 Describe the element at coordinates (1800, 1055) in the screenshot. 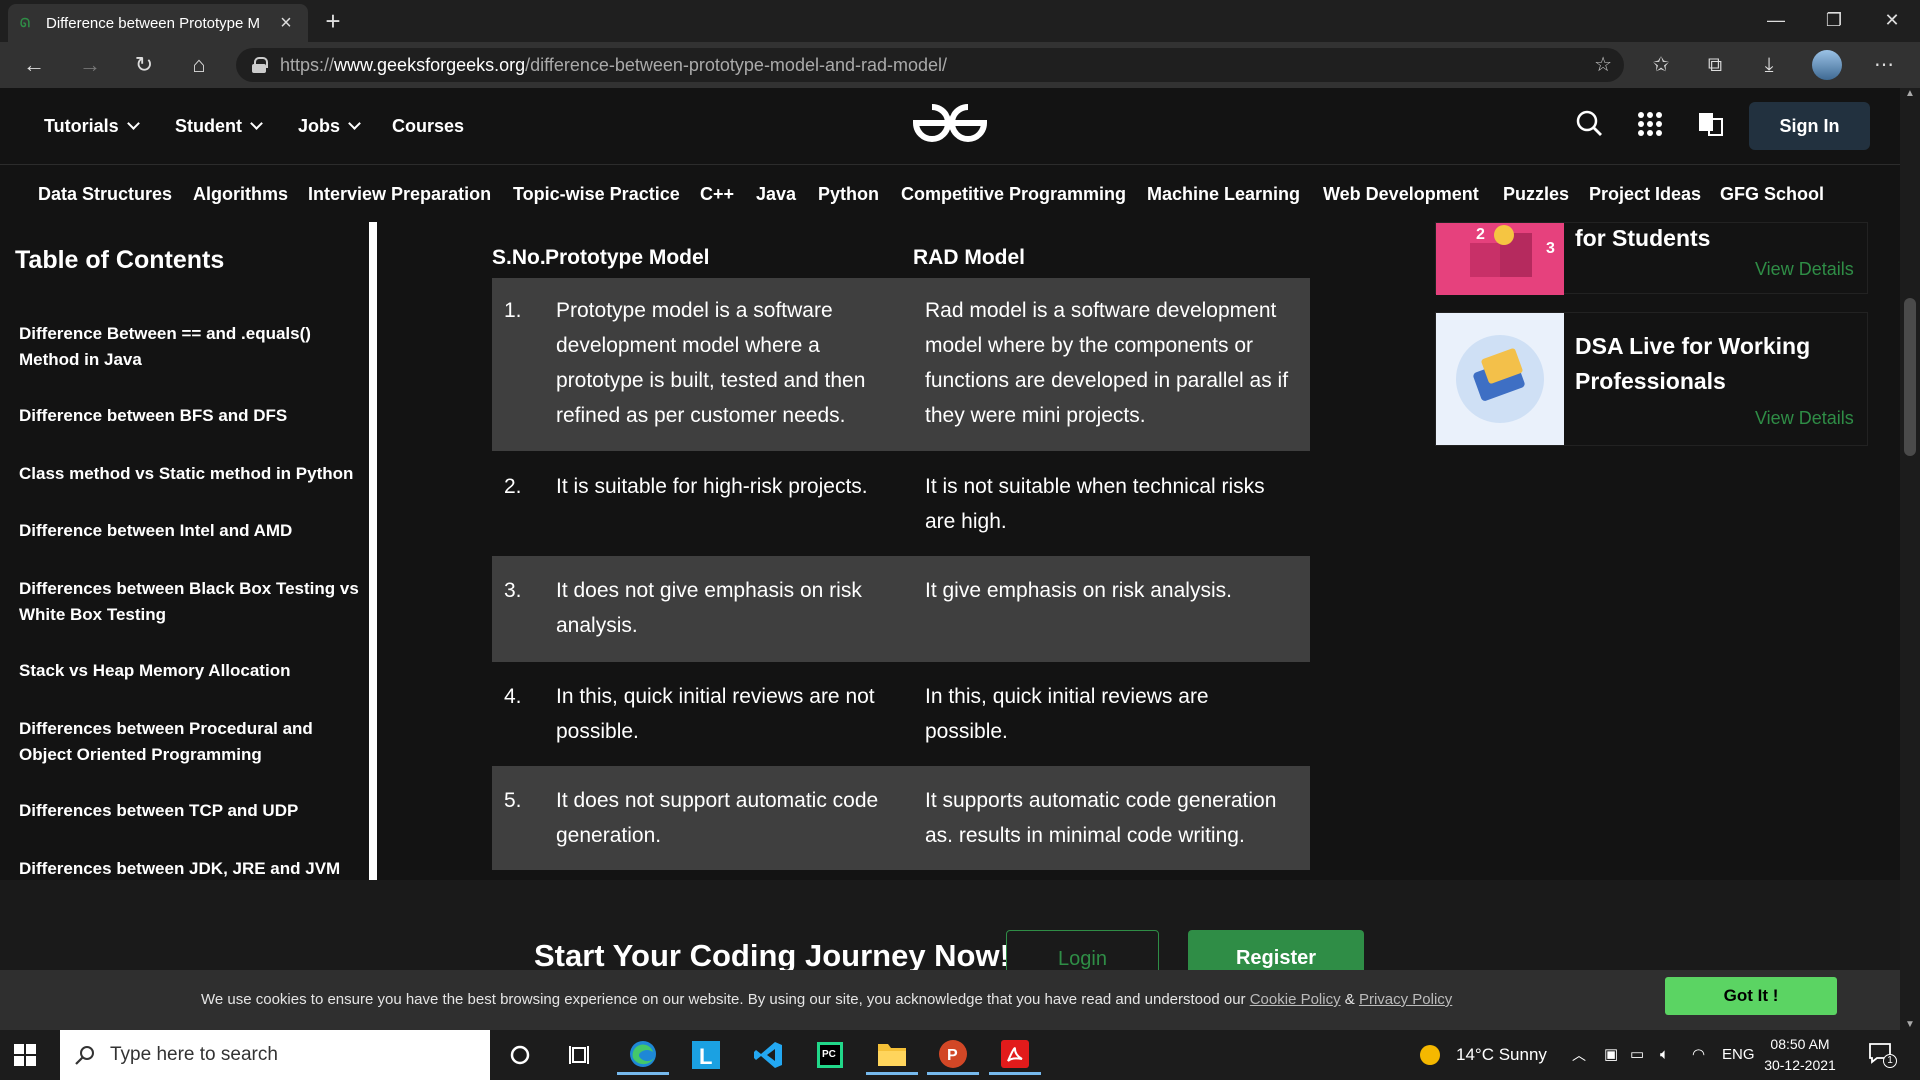

I see `system-clock: 08:50 AM 30-12-2021` at that location.